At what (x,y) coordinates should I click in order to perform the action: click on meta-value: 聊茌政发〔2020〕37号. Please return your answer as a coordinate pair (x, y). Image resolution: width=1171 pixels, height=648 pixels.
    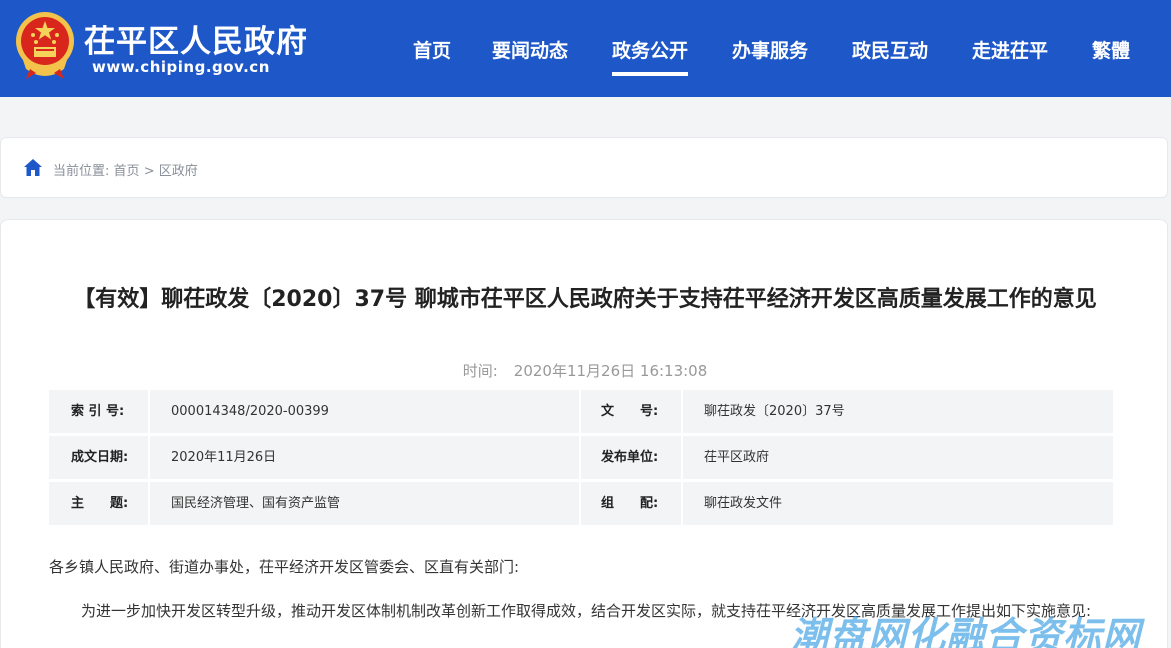
    Looking at the image, I should click on (774, 411).